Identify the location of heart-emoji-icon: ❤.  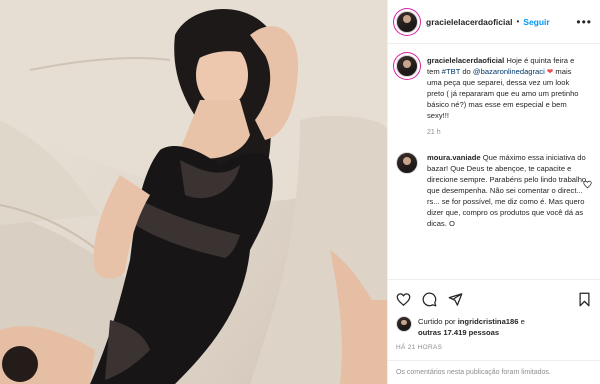
(550, 71).